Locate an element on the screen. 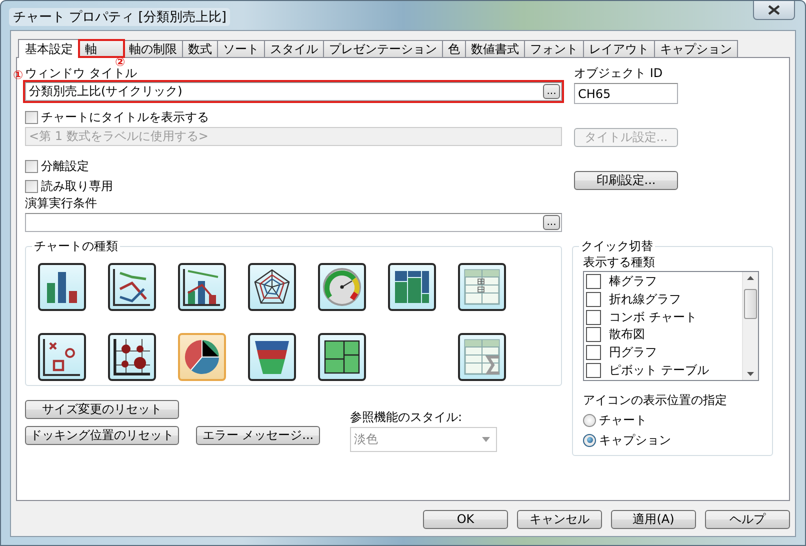 This screenshot has height=546, width=806. list-item-label: ピボット テーブル is located at coordinates (659, 370).